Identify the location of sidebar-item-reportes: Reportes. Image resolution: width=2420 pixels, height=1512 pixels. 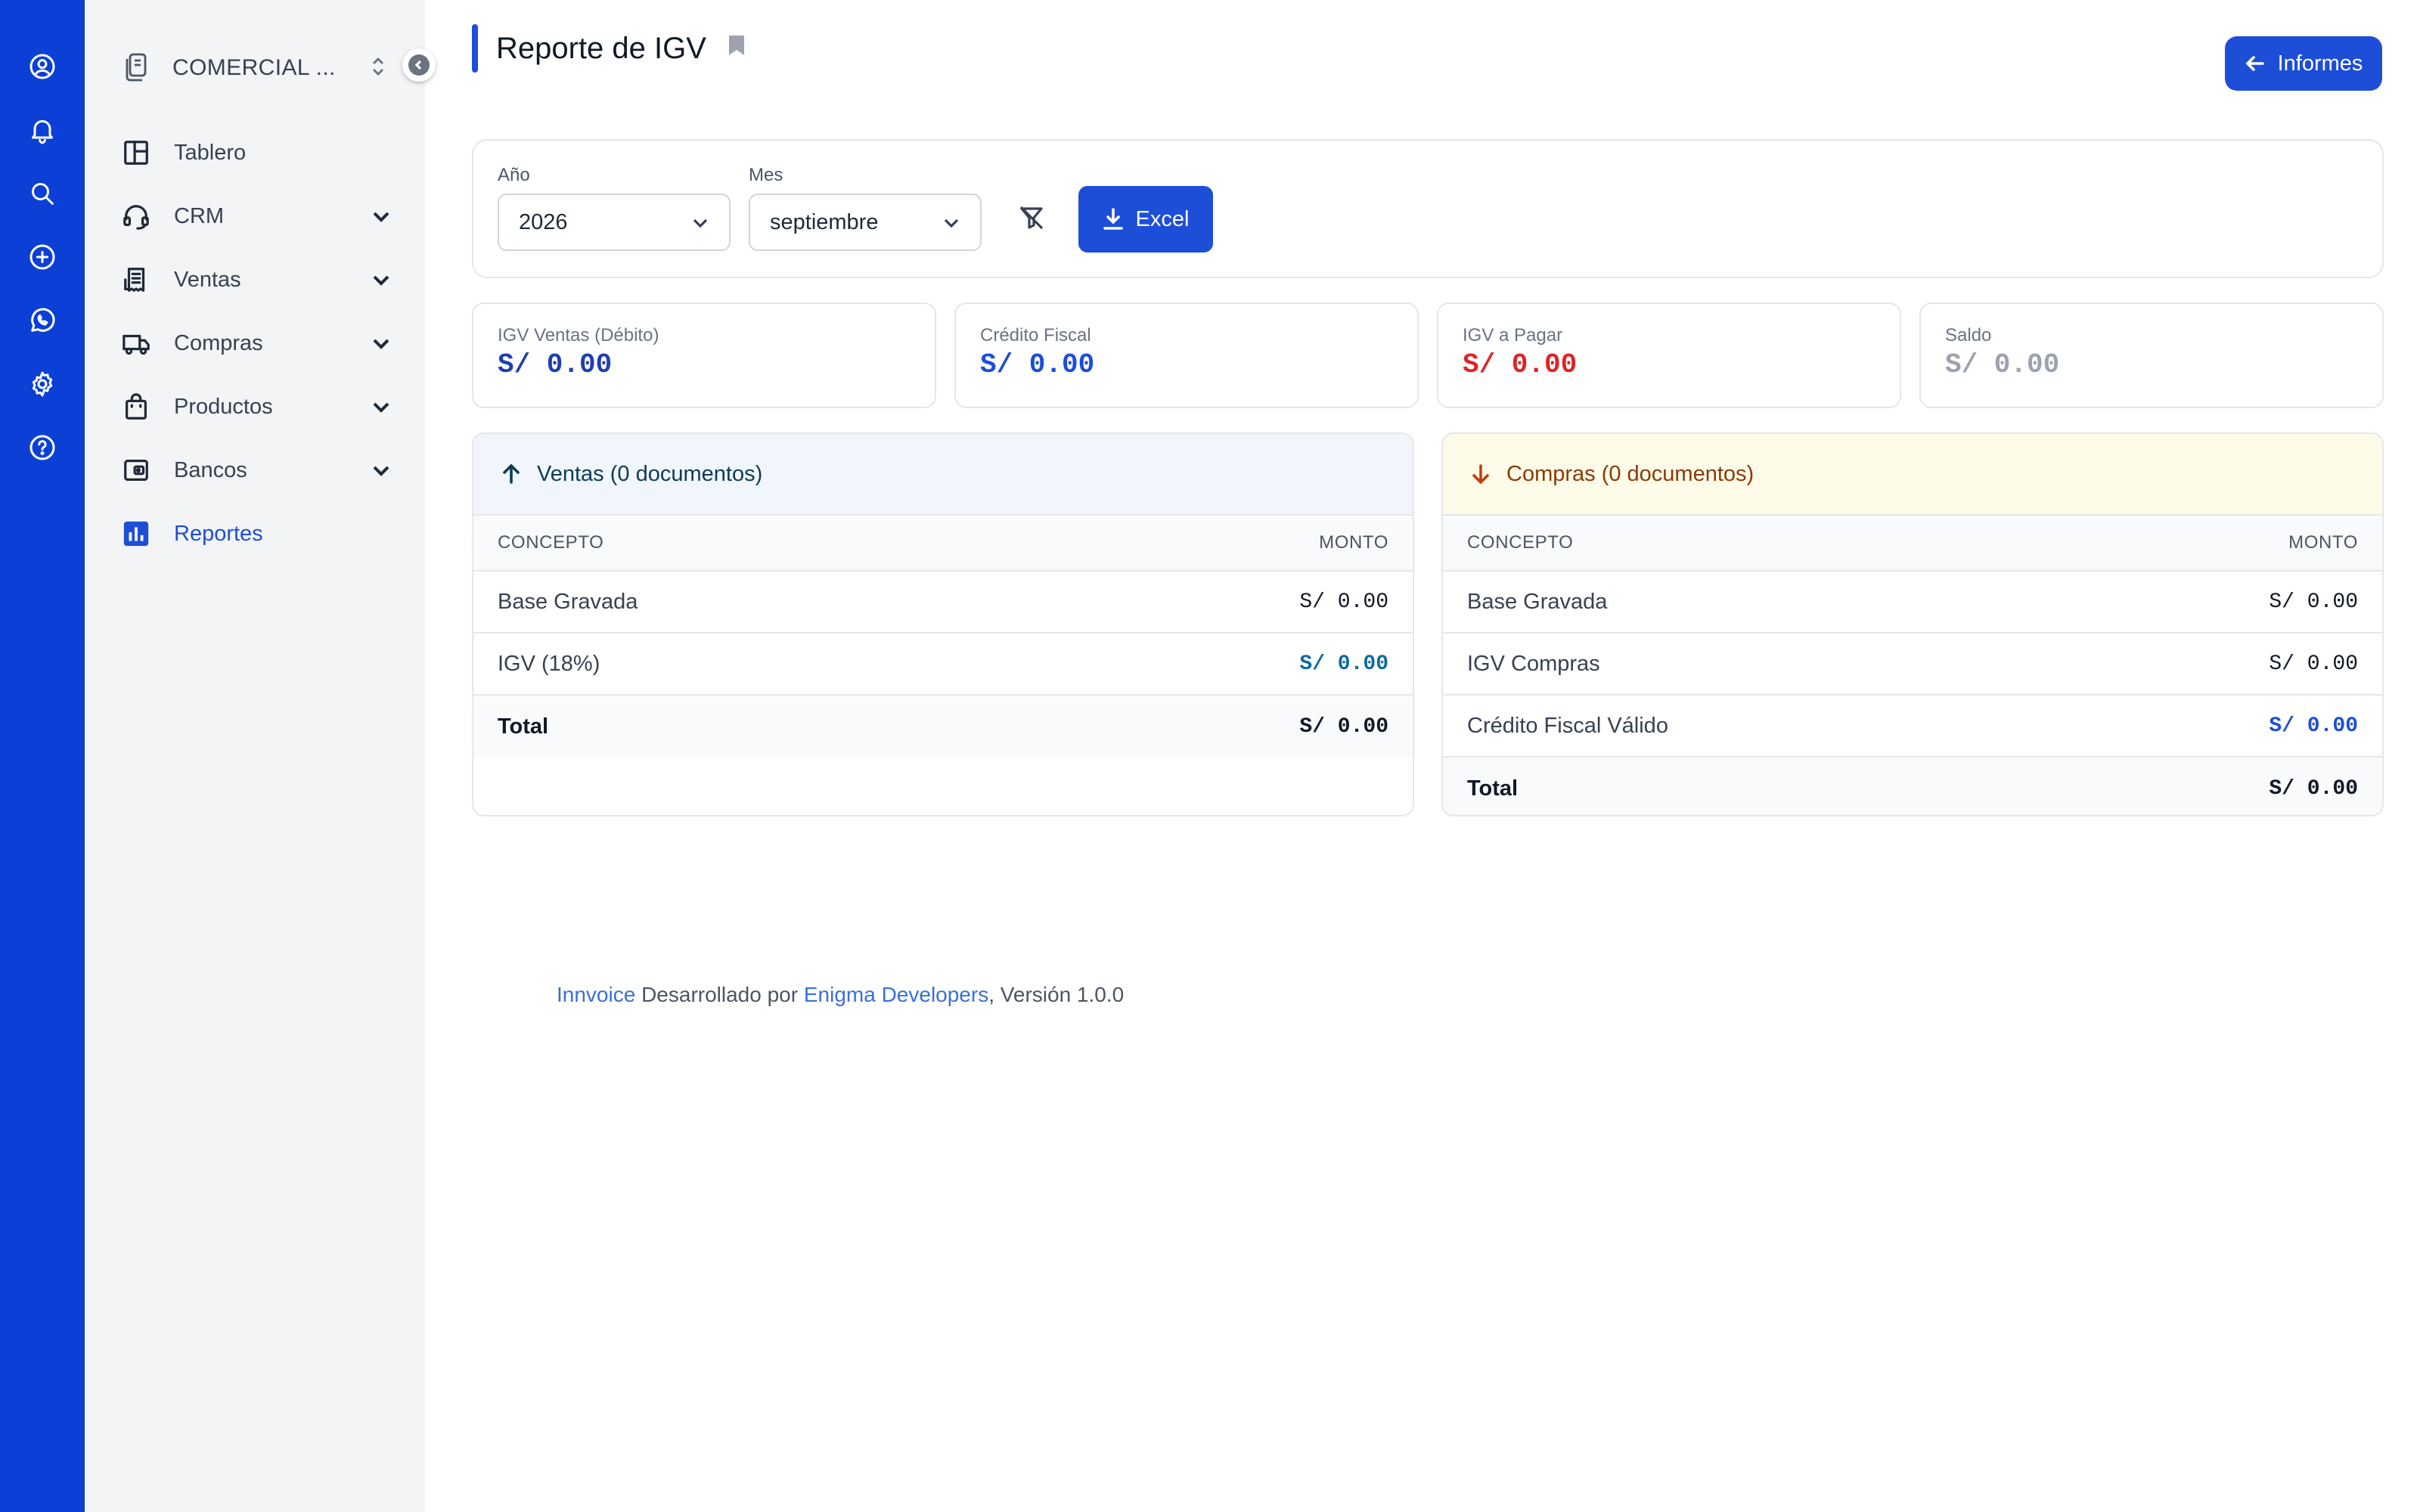
(257, 533).